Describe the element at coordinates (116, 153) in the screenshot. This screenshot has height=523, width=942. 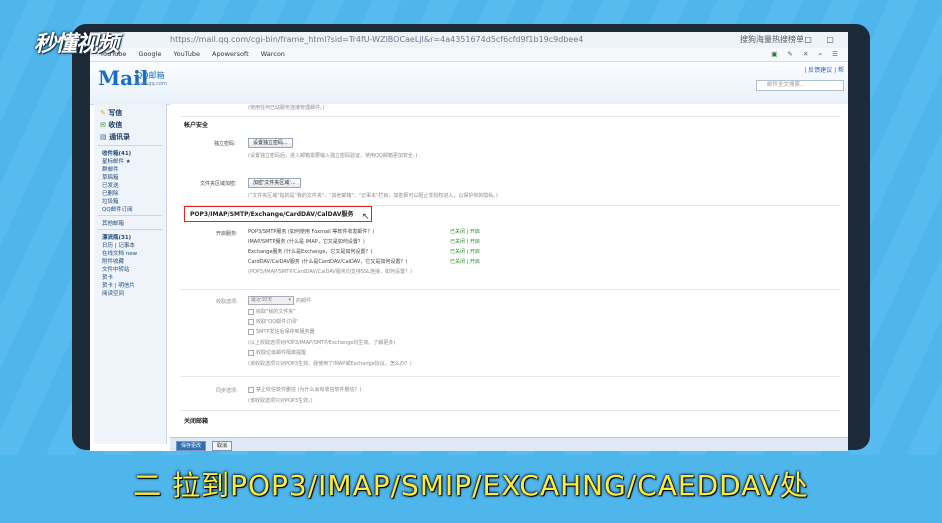
I see `sidebar-item: 收件箱(41)` at that location.